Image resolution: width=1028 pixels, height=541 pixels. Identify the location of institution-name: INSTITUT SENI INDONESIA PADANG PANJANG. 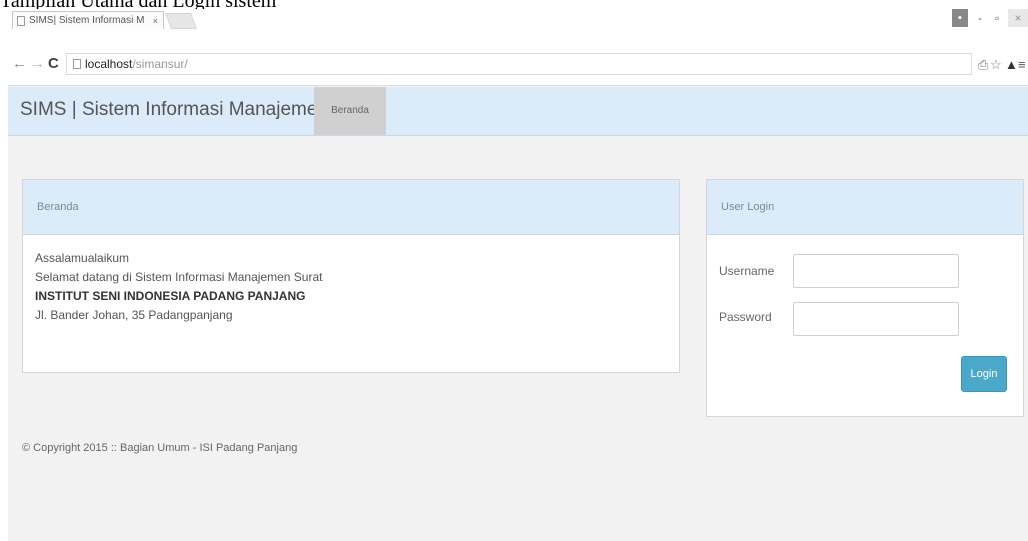
(170, 296).